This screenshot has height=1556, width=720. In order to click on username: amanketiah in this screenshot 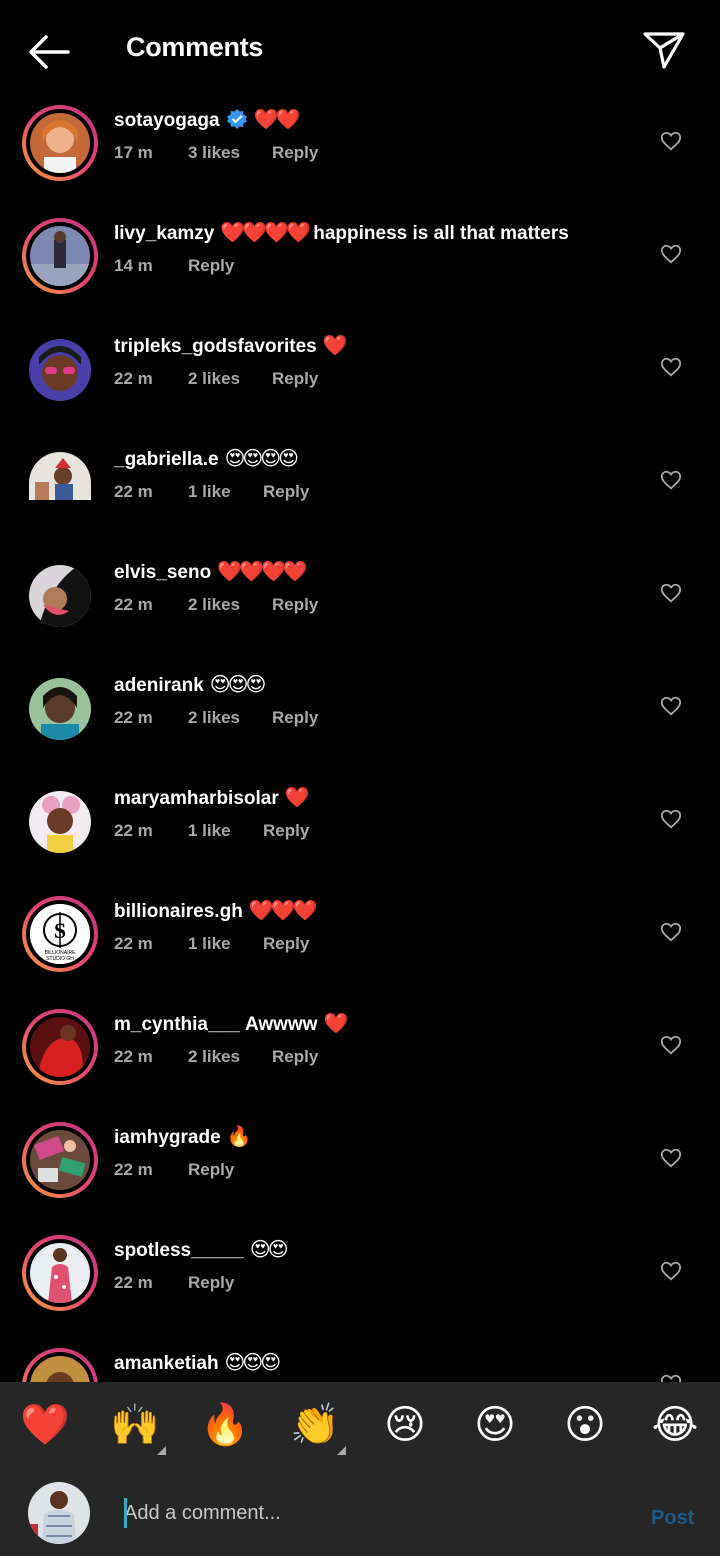, I will do `click(166, 1363)`.